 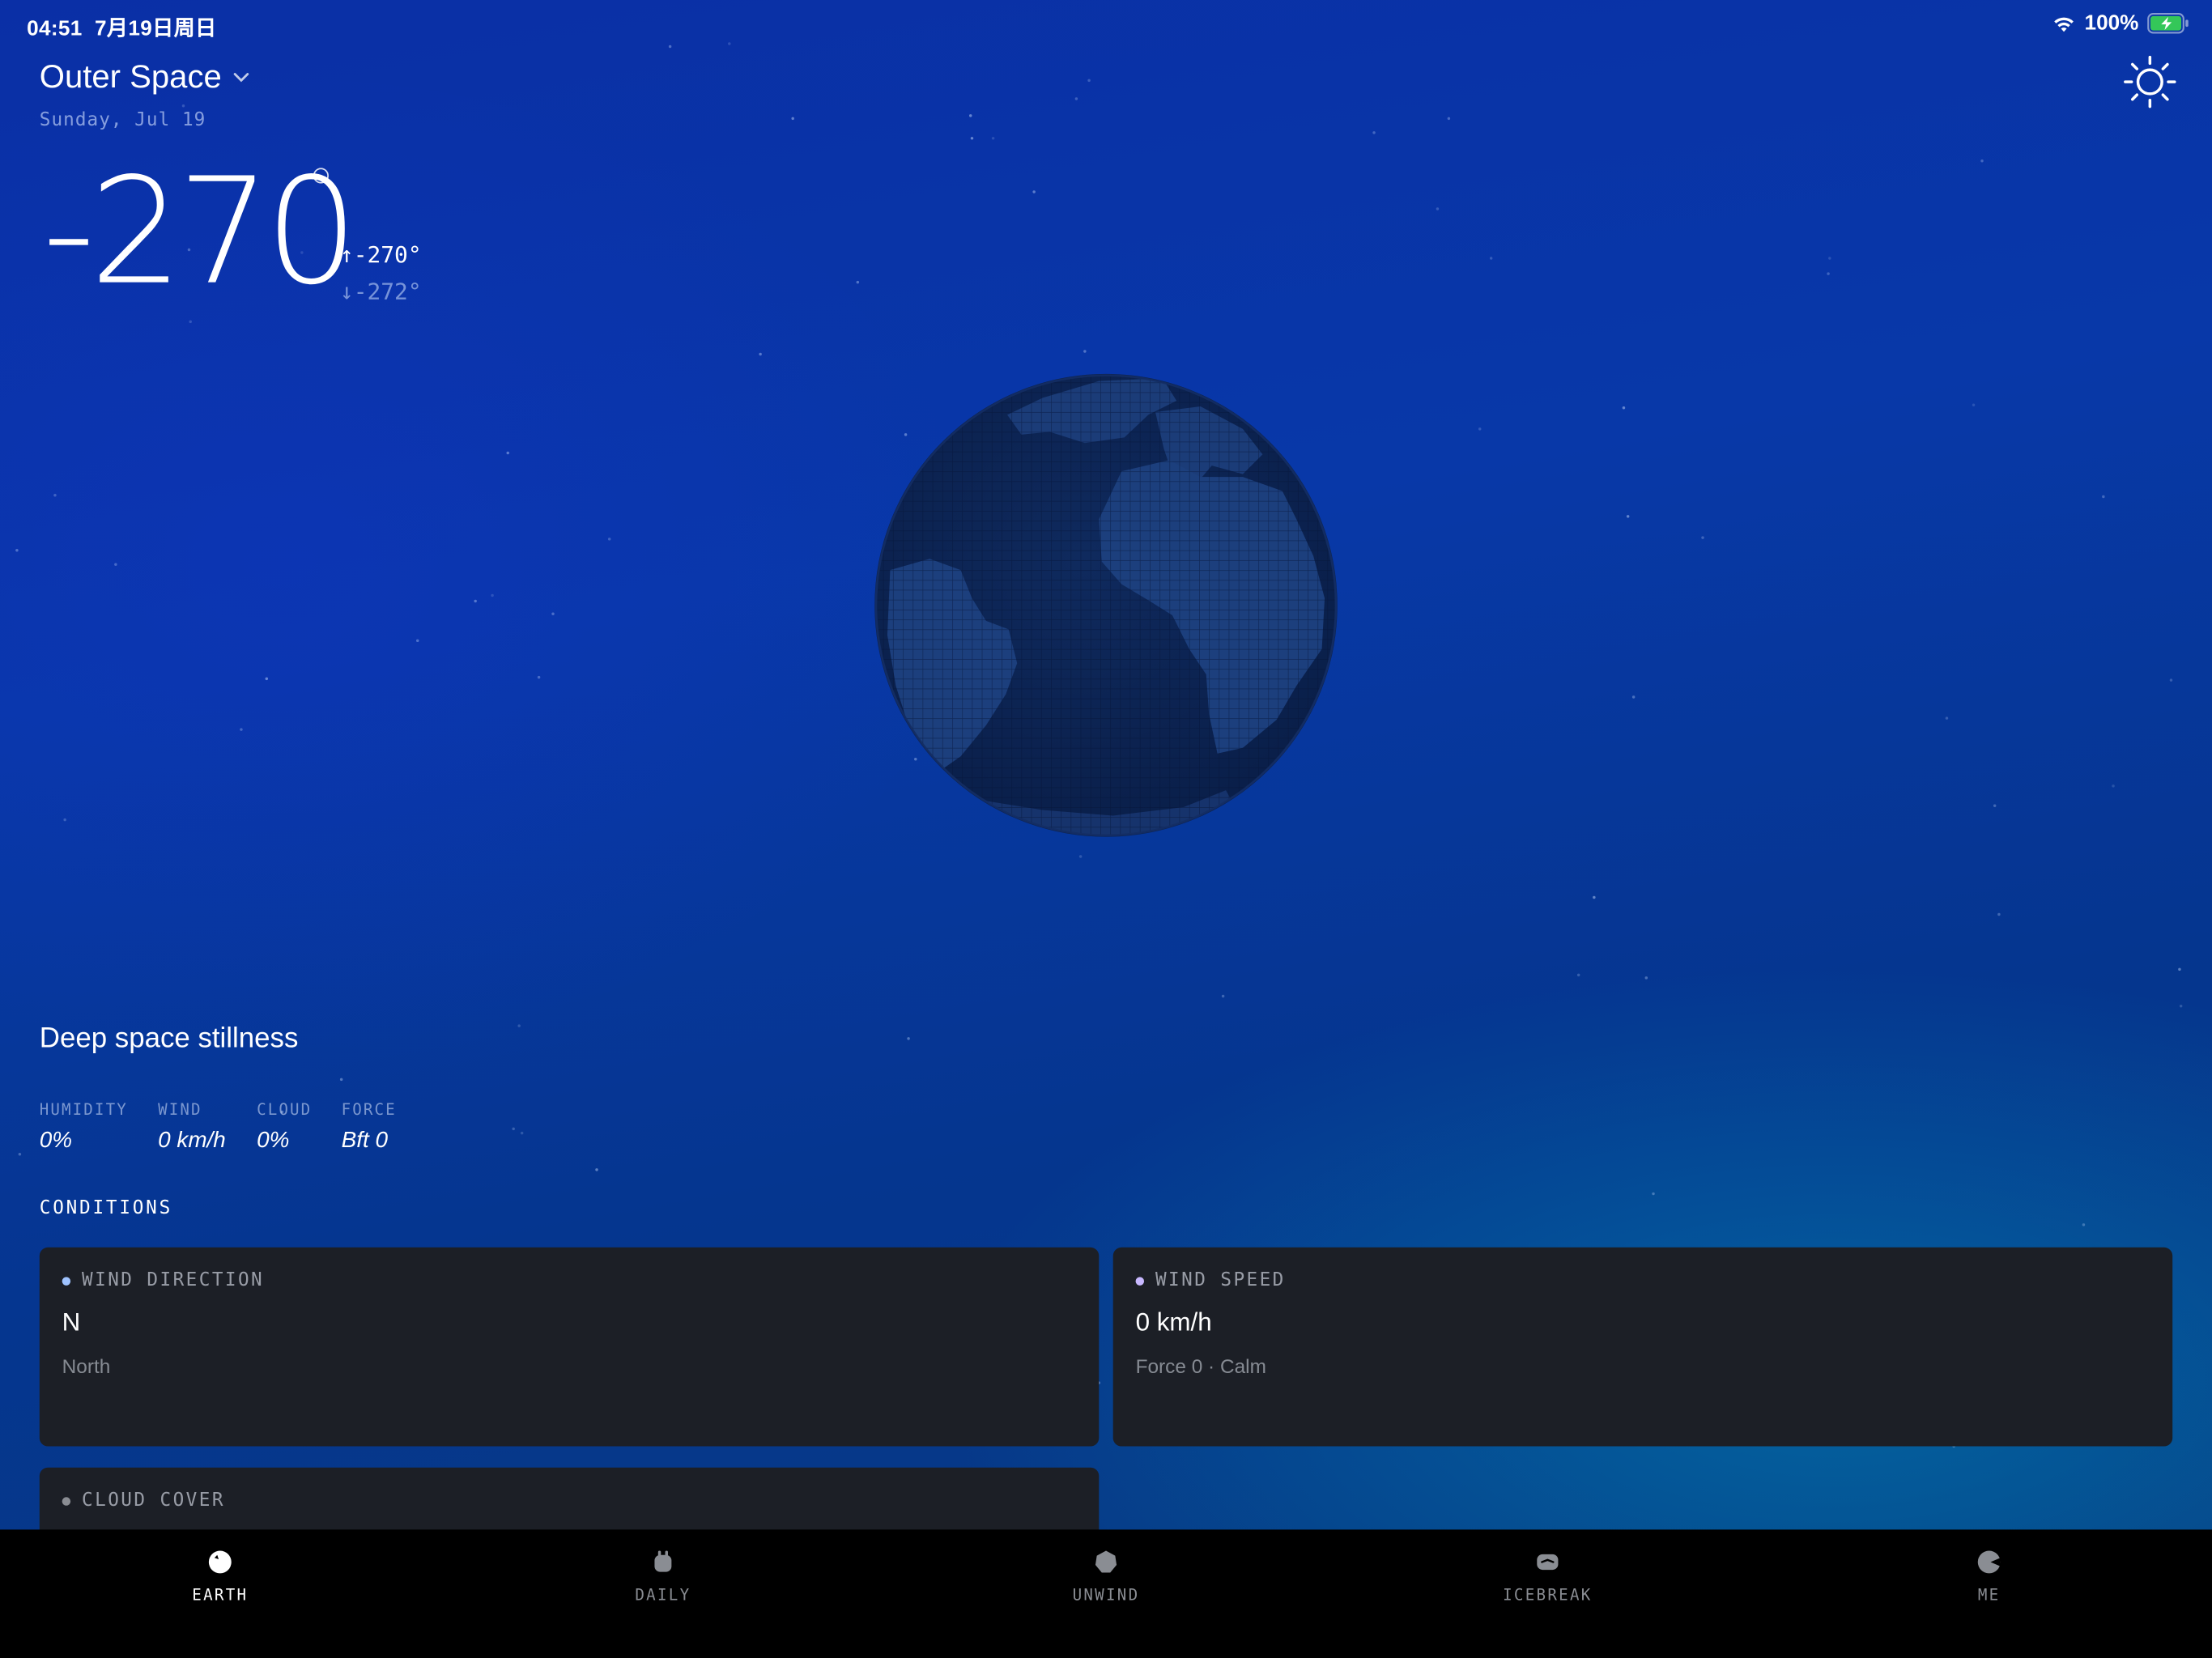 I want to click on metric-humidity: HUMIDITY 0%, so click(x=99, y=1127).